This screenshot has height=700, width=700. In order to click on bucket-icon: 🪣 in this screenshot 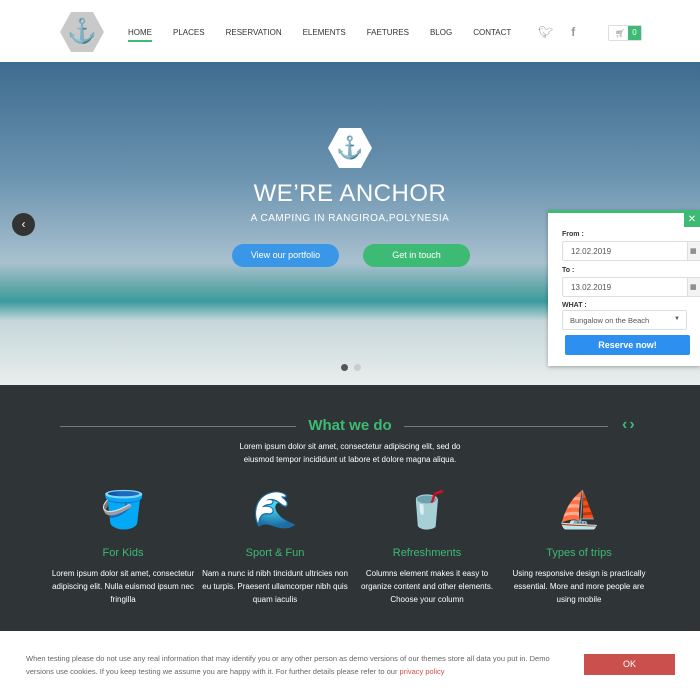, I will do `click(123, 509)`.